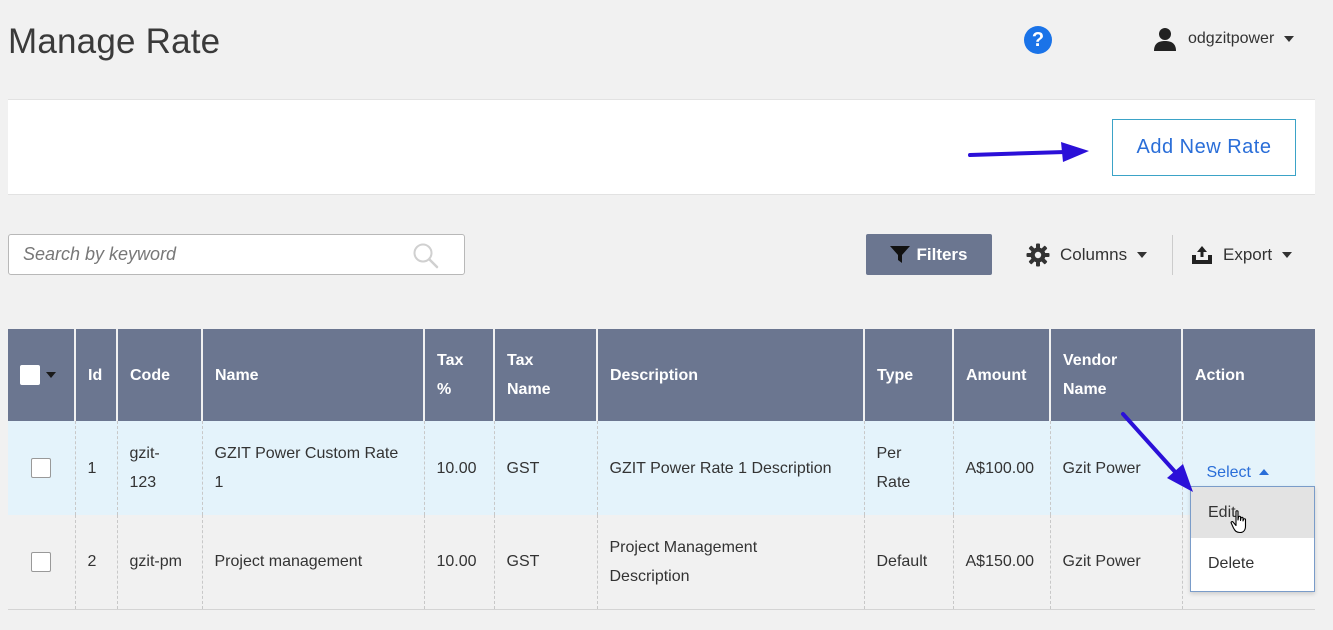 This screenshot has width=1333, height=630. I want to click on columns-button: Columns, so click(1087, 255).